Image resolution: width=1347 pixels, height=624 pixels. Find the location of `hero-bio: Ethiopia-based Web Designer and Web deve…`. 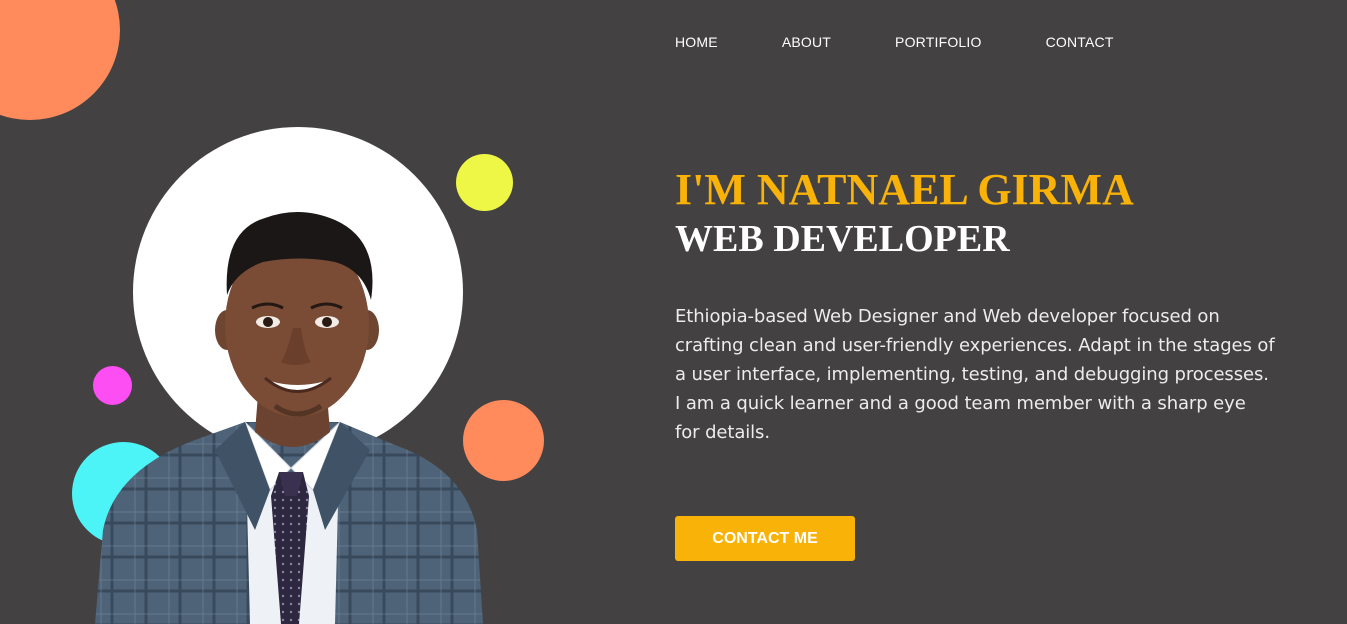

hero-bio: Ethiopia-based Web Designer and Web deve… is located at coordinates (975, 374).